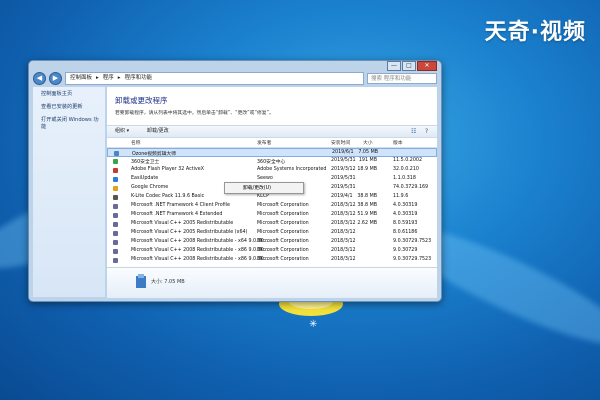  I want to click on cell-publisher: Adobe Systems Incorporated, so click(292, 169).